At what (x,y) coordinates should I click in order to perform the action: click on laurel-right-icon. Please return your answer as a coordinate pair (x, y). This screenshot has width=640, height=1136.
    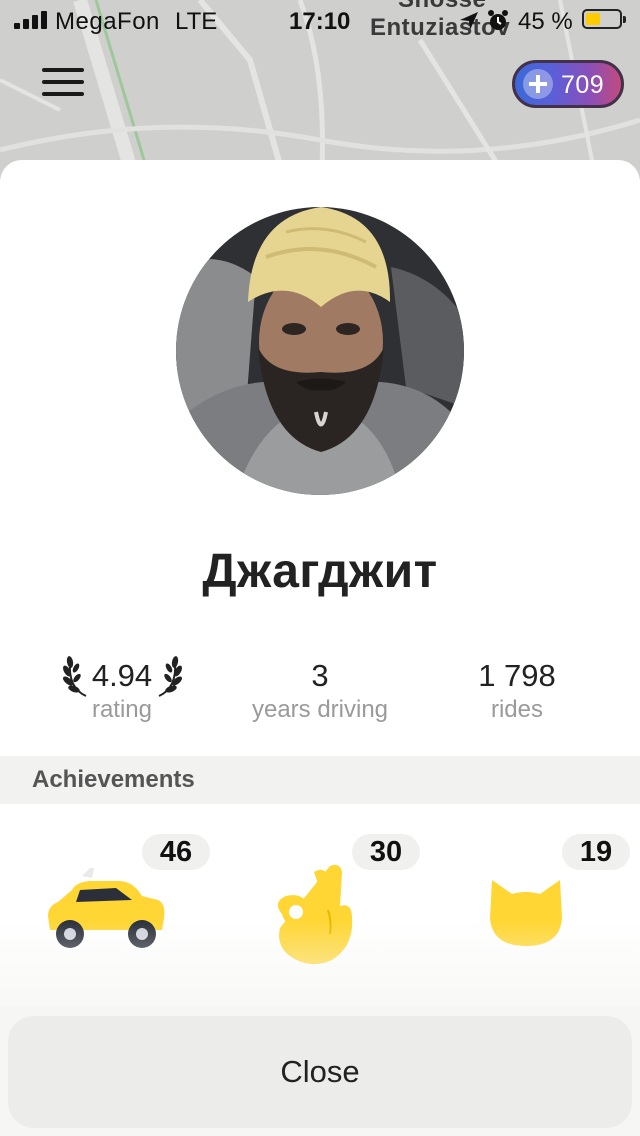
    Looking at the image, I should click on (170, 676).